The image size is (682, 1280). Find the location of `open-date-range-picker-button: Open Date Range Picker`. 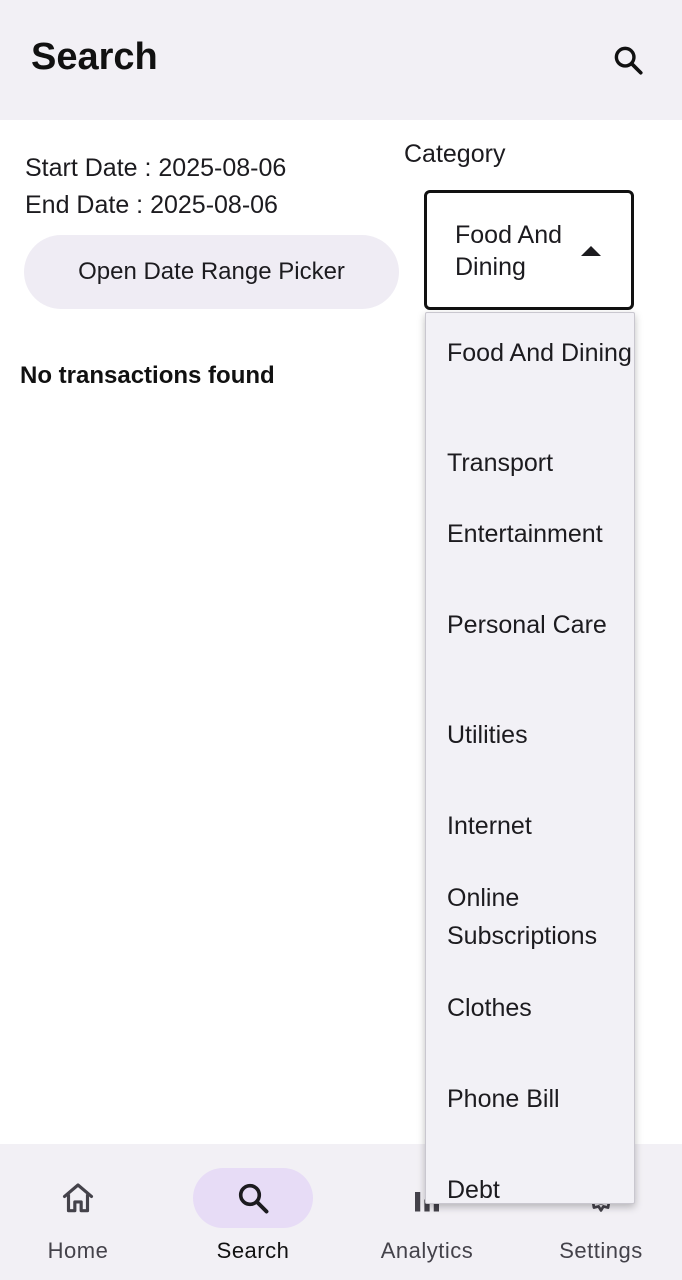

open-date-range-picker-button: Open Date Range Picker is located at coordinates (211, 272).